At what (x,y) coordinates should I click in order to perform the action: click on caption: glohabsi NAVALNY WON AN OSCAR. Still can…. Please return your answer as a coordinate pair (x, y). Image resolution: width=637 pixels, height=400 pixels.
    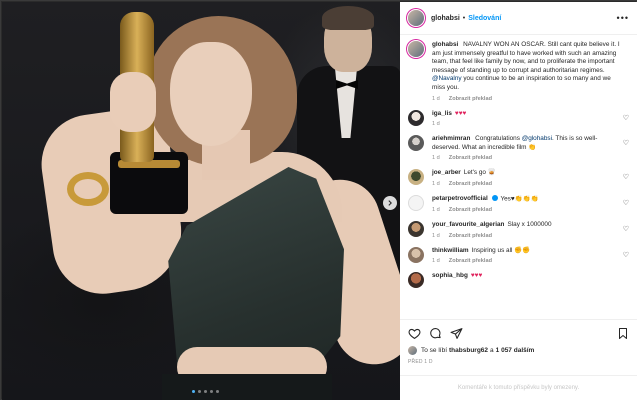
    Looking at the image, I should click on (518, 71).